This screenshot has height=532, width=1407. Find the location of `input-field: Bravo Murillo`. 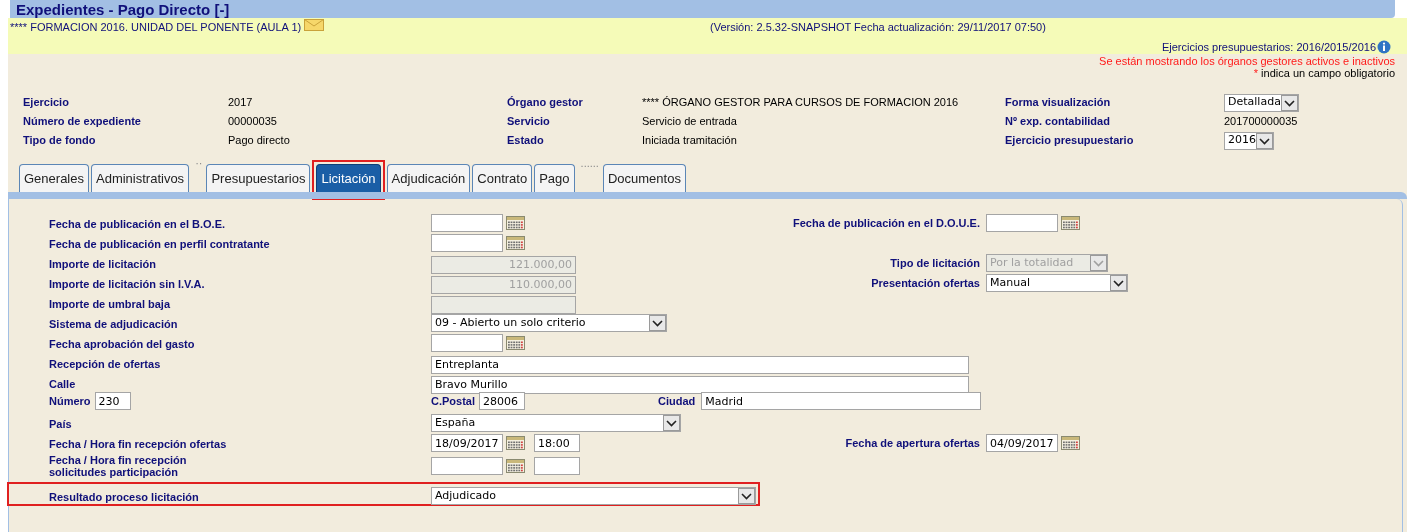

input-field: Bravo Murillo is located at coordinates (700, 384).